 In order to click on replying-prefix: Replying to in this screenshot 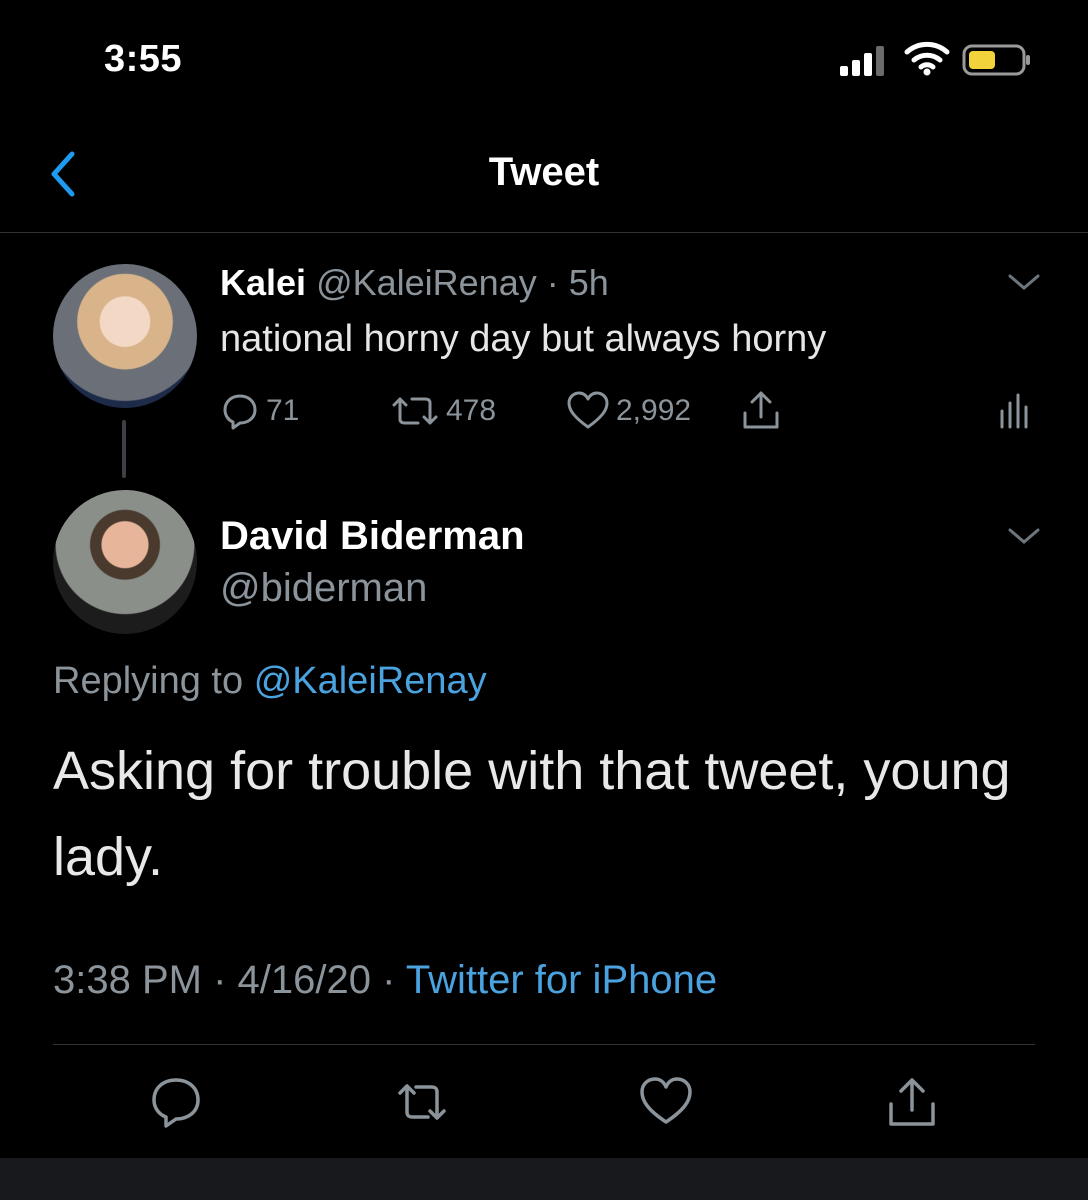, I will do `click(148, 681)`.